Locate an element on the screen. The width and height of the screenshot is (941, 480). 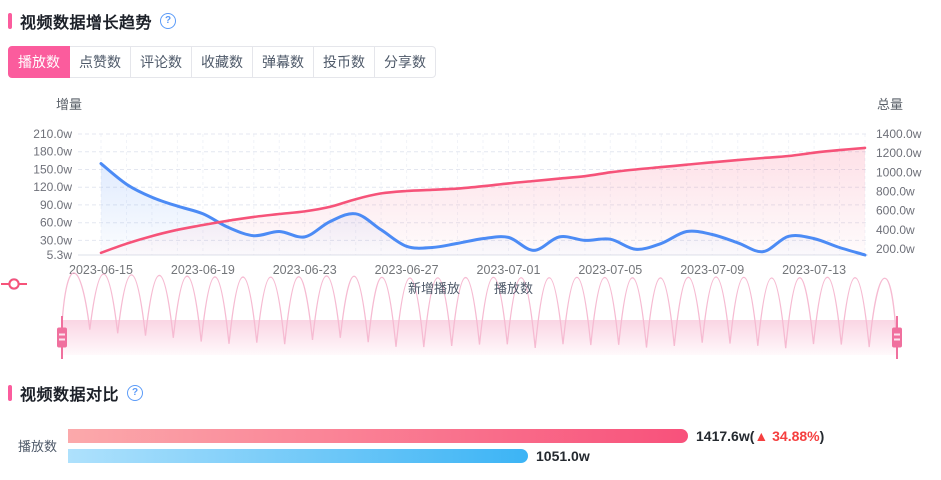
compare-bar-row-current: 1417.6w(▲ 34.88%) is located at coordinates (446, 435).